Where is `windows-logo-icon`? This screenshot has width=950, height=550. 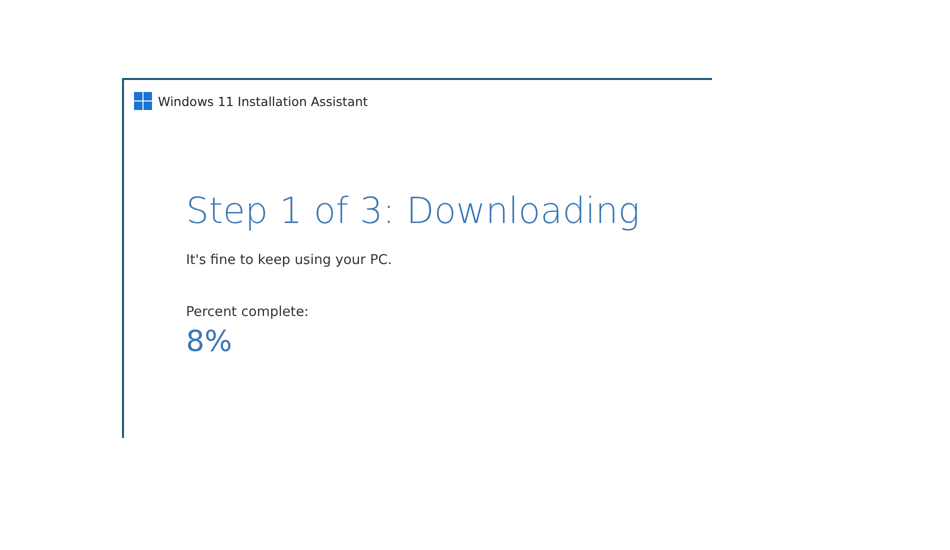
windows-logo-icon is located at coordinates (143, 101).